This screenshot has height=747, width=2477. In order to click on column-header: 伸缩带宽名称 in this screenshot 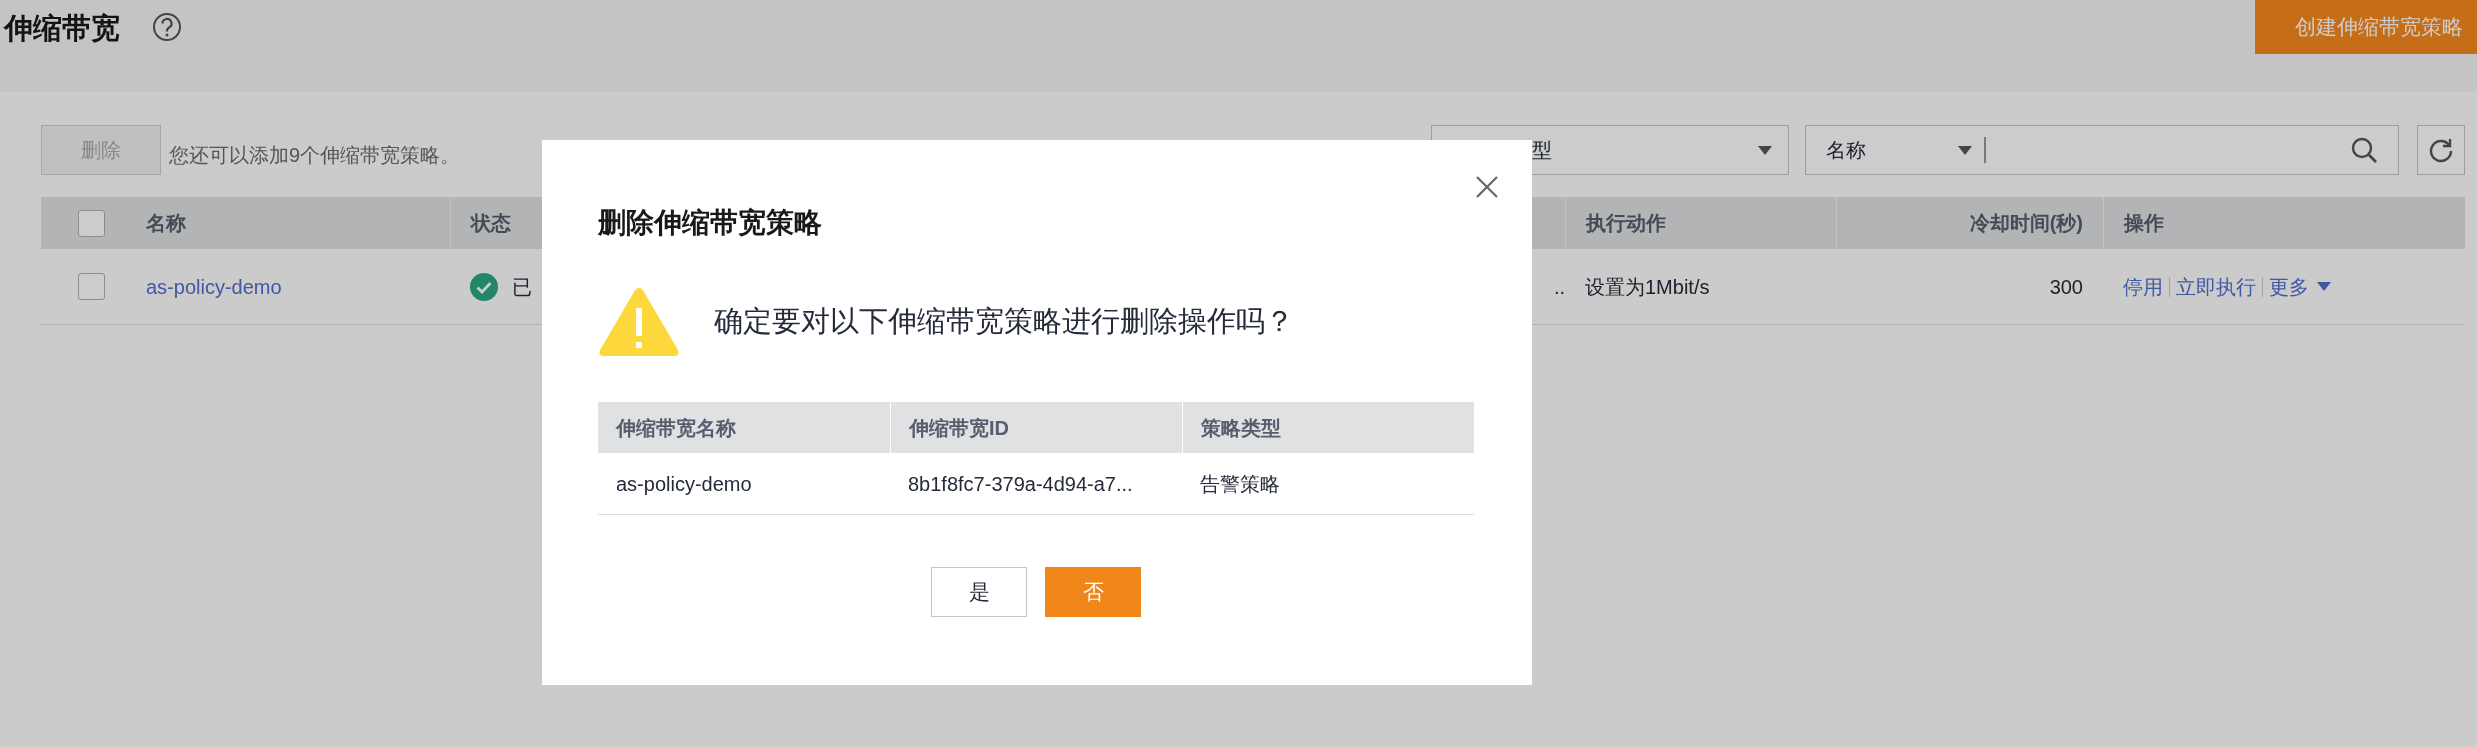, I will do `click(676, 428)`.